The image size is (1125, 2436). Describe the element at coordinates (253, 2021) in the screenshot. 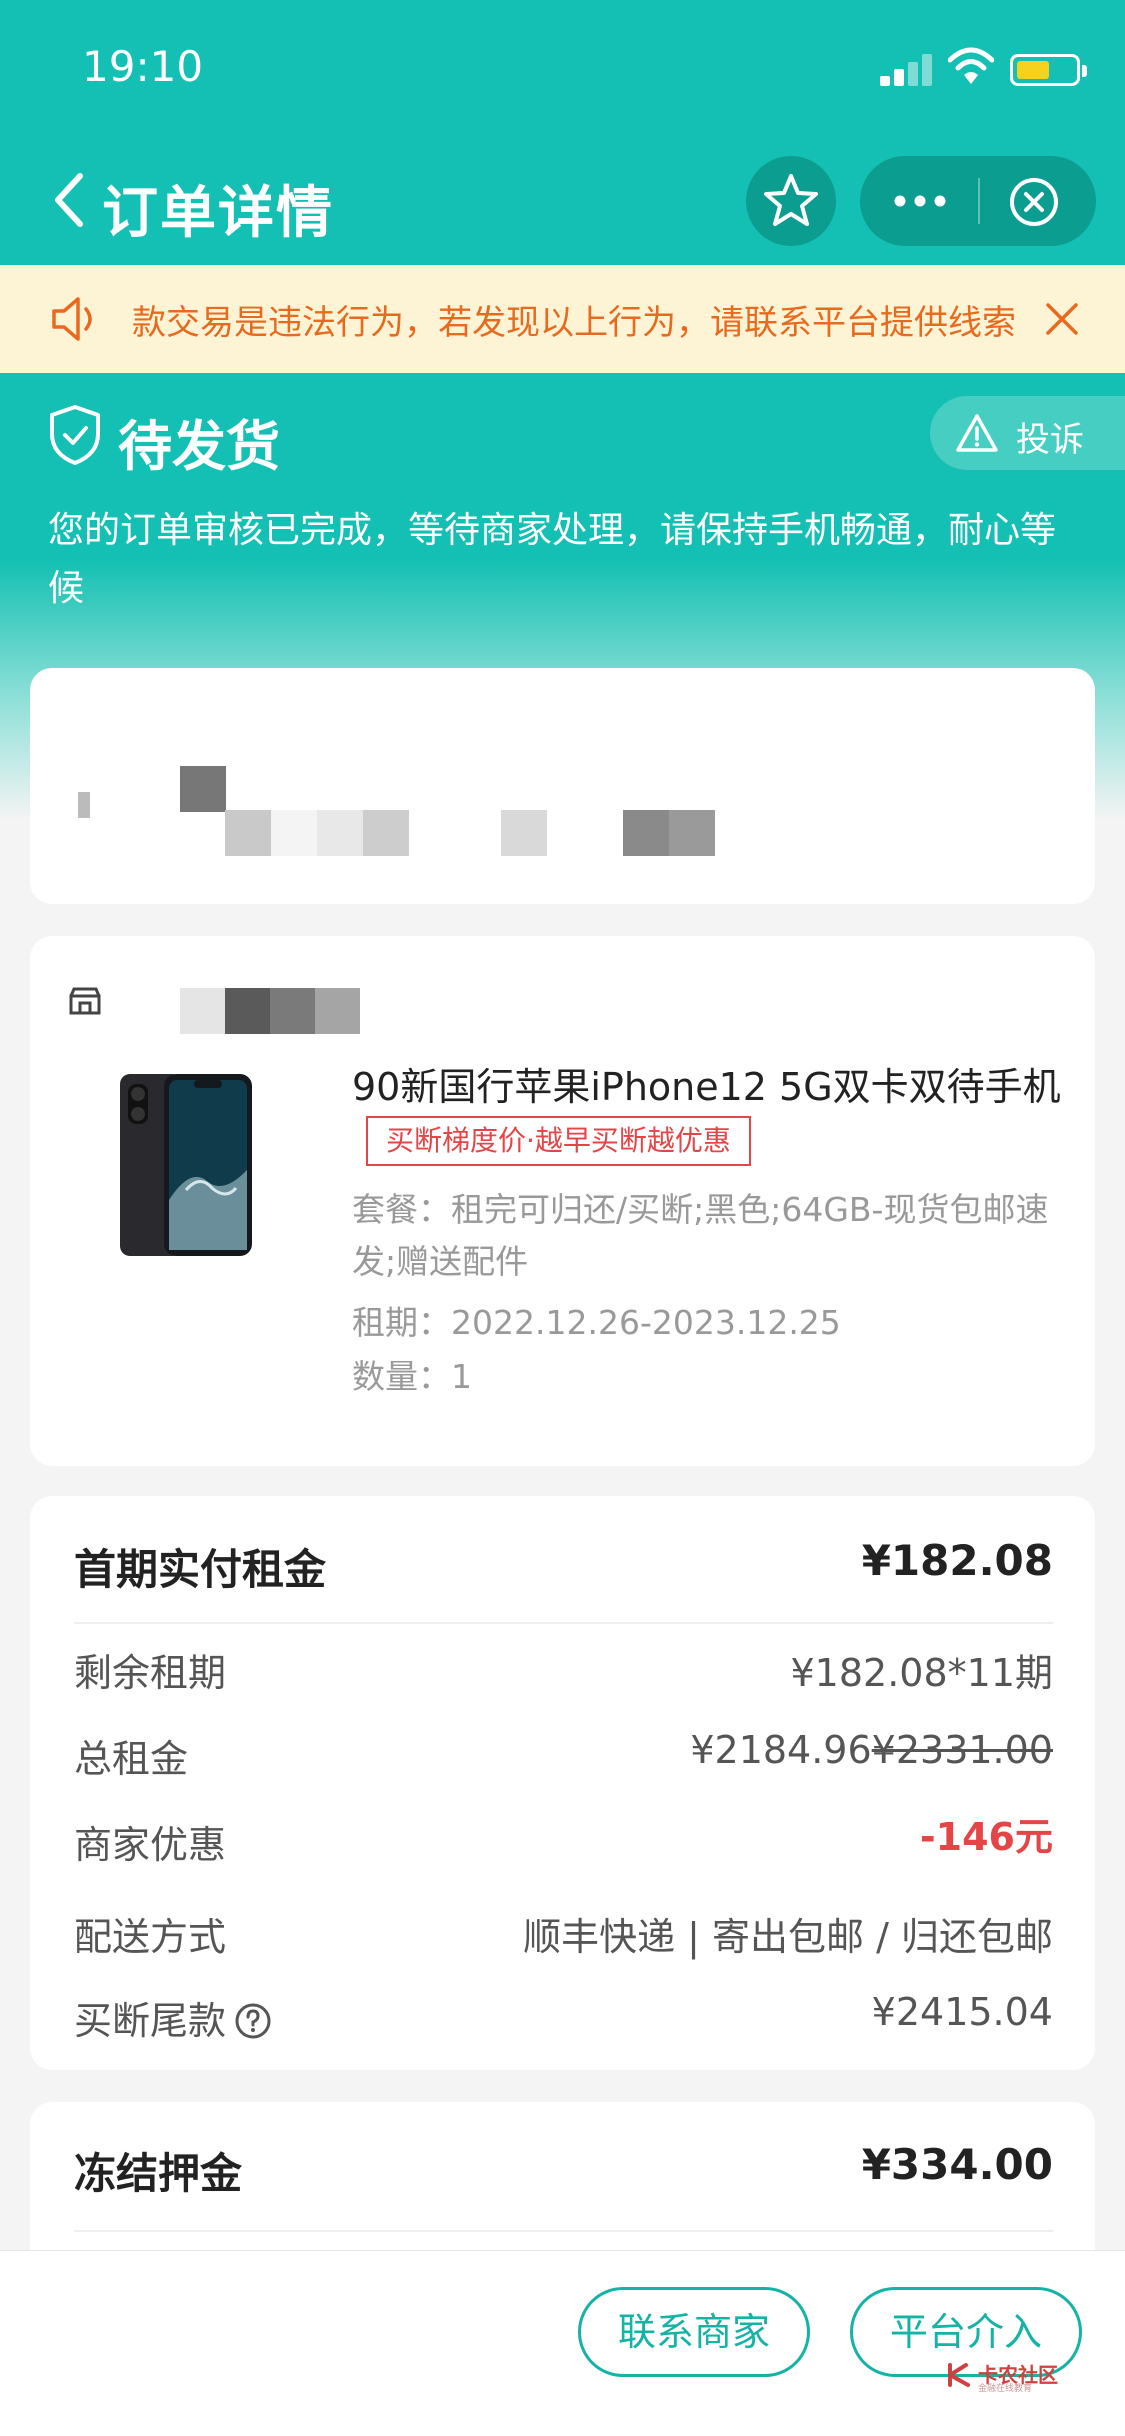

I see `help-icon` at that location.